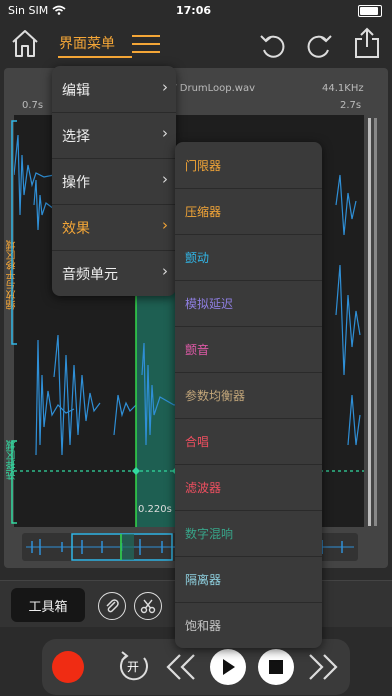 This screenshot has width=392, height=696. Describe the element at coordinates (197, 258) in the screenshot. I see `effect-label: 颤动` at that location.